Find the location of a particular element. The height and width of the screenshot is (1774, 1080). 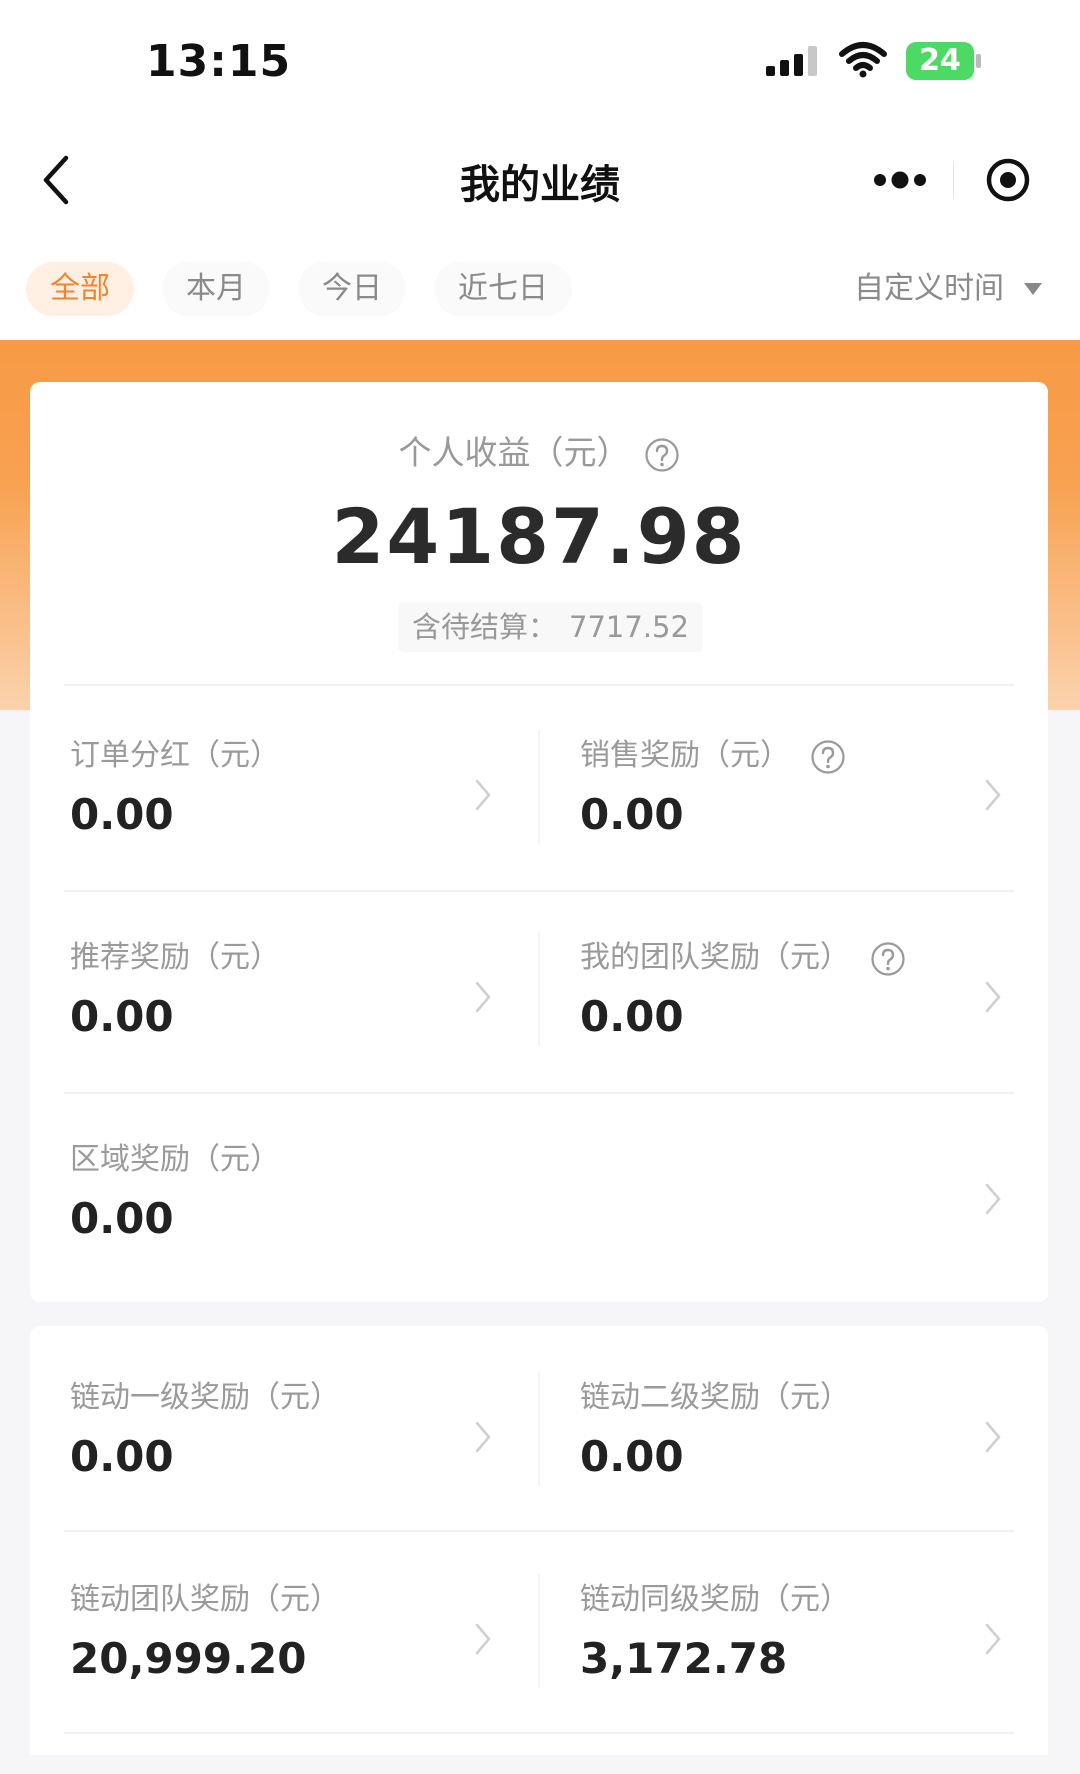

wifi-icon is located at coordinates (863, 60).